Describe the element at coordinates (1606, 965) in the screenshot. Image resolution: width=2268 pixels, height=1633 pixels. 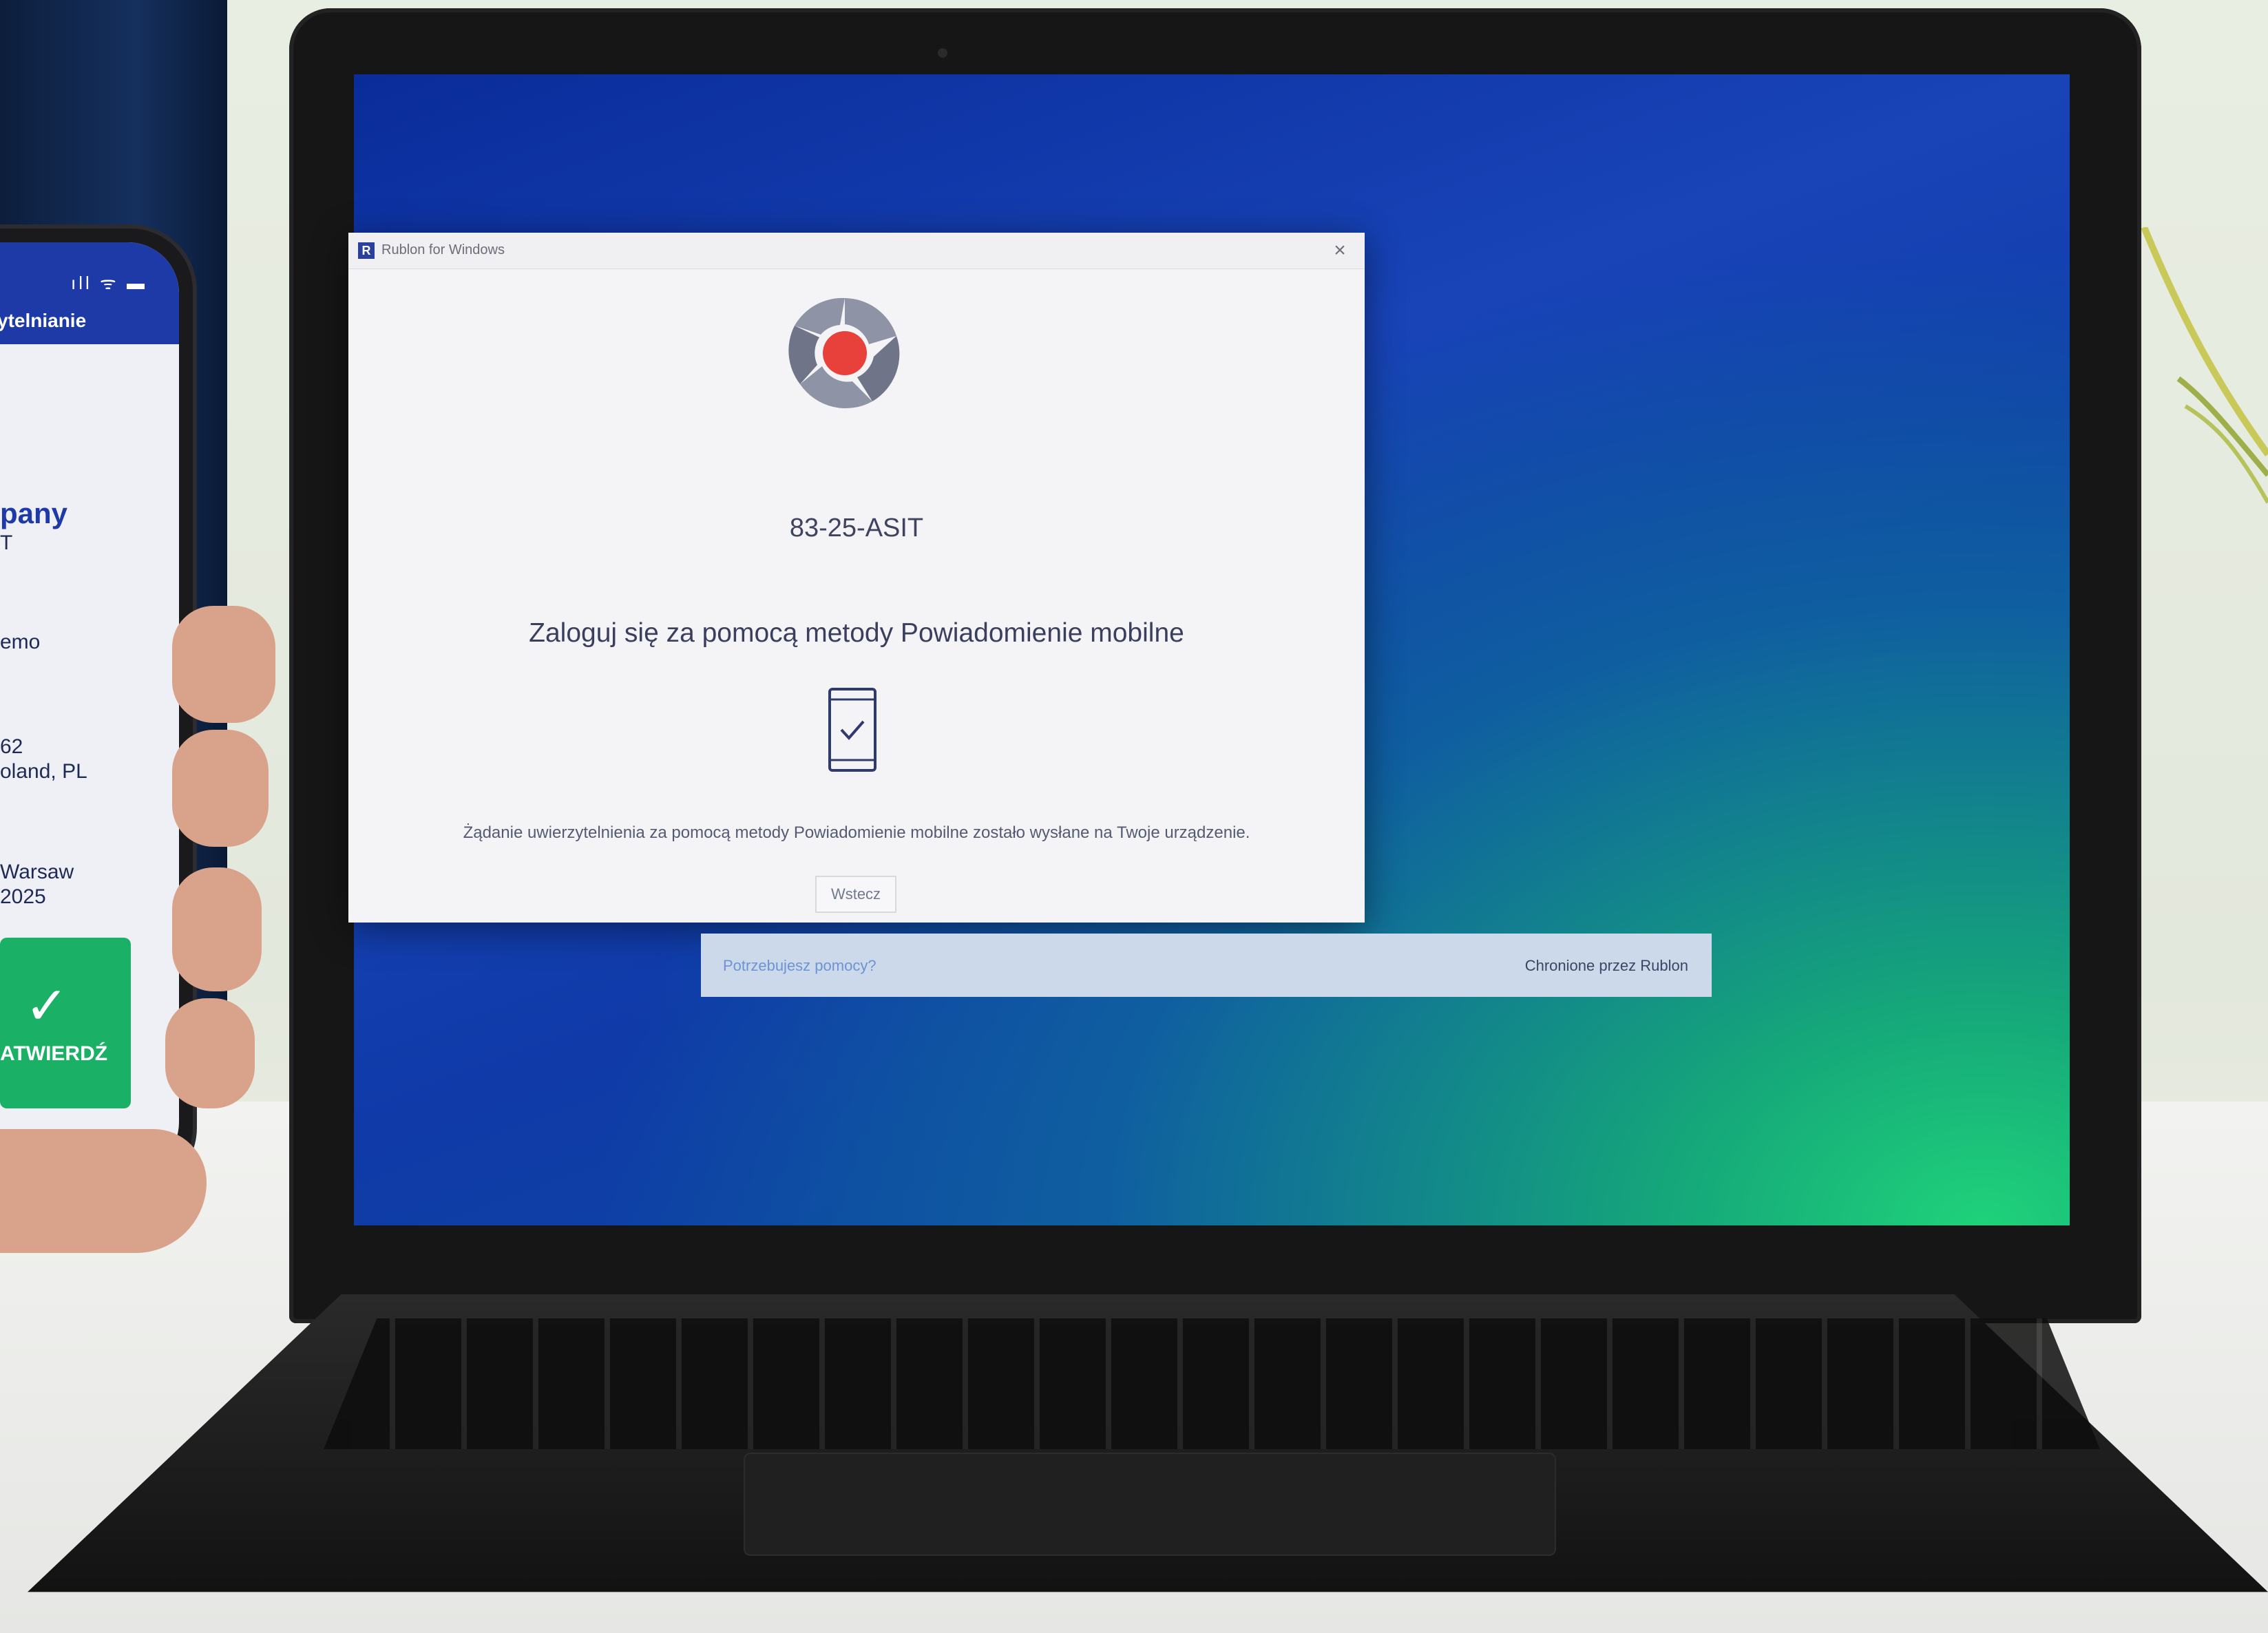
I see `powered-by-label: Chronione przez Rublon` at that location.